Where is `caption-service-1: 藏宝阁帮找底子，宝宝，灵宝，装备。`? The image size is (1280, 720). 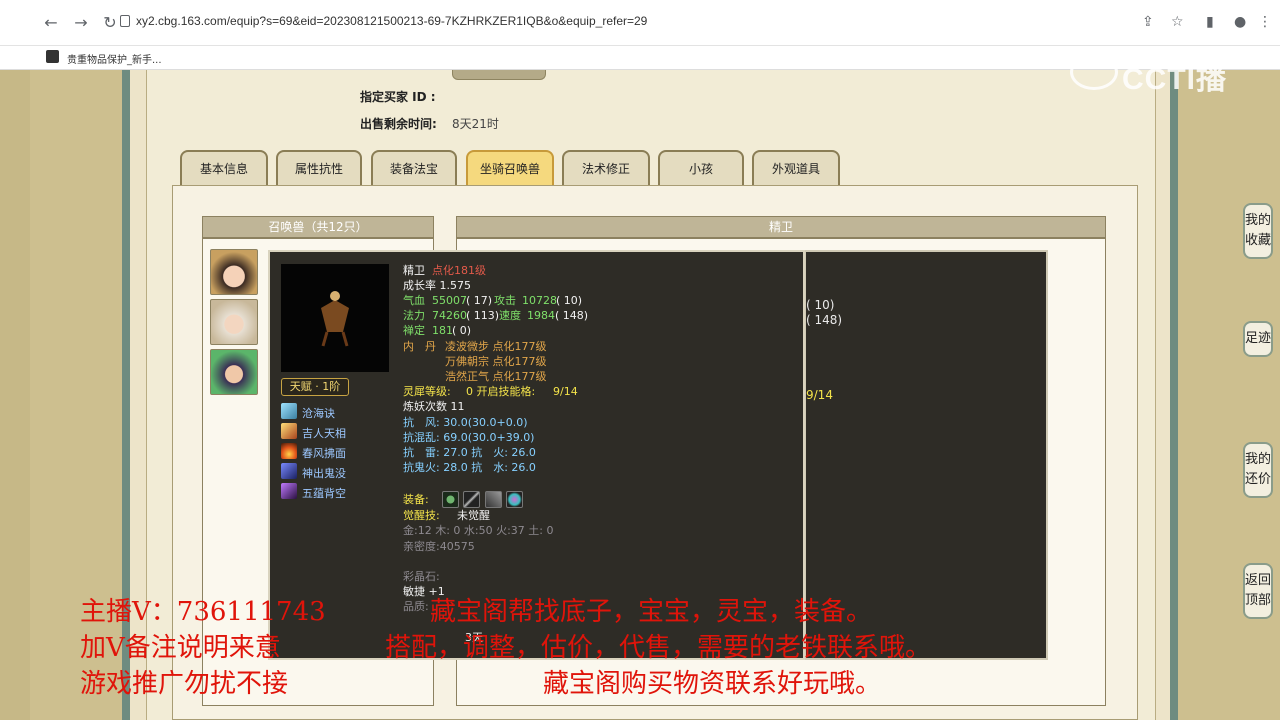 caption-service-1: 藏宝阁帮找底子，宝宝，灵宝，装备。 is located at coordinates (651, 612).